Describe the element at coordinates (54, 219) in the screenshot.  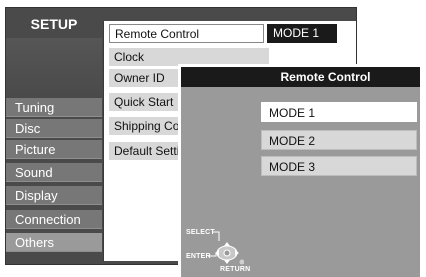
I see `sidebar-item-connection: Connection` at that location.